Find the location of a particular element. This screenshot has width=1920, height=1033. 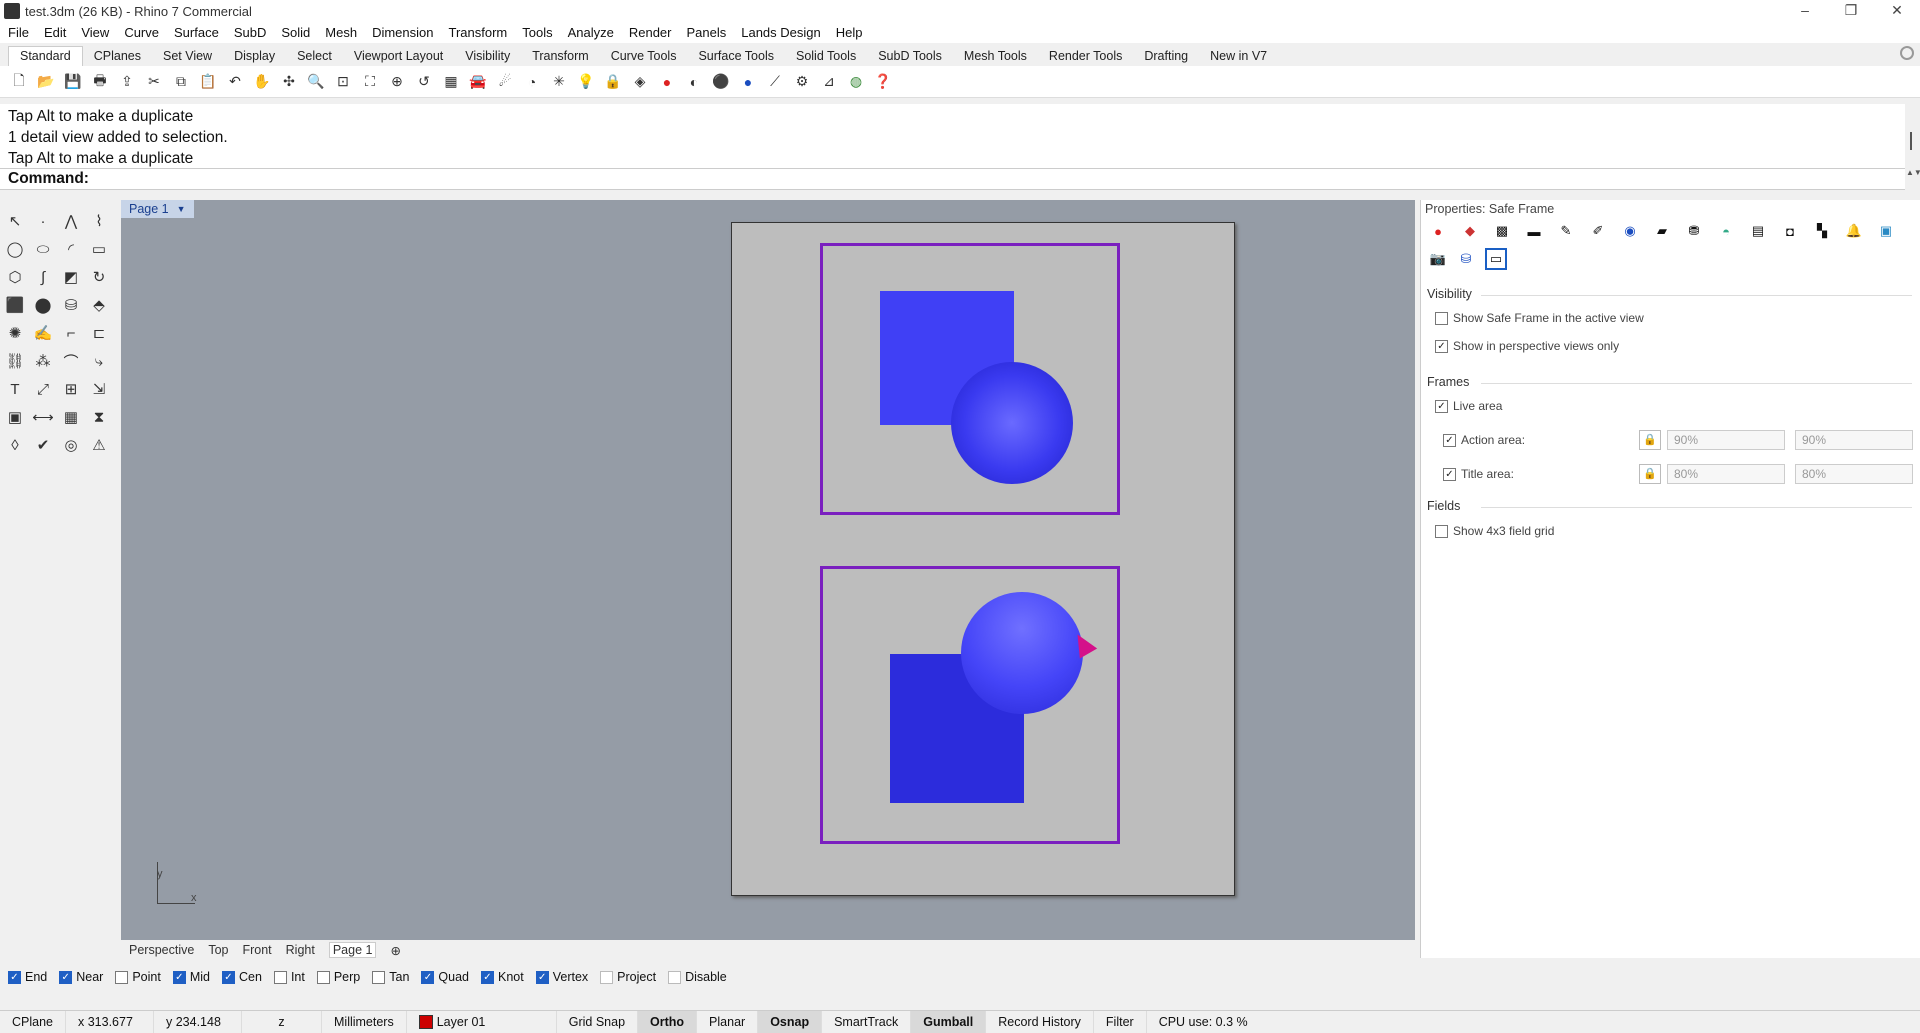

osnap-end: ✓ End is located at coordinates (27, 977).